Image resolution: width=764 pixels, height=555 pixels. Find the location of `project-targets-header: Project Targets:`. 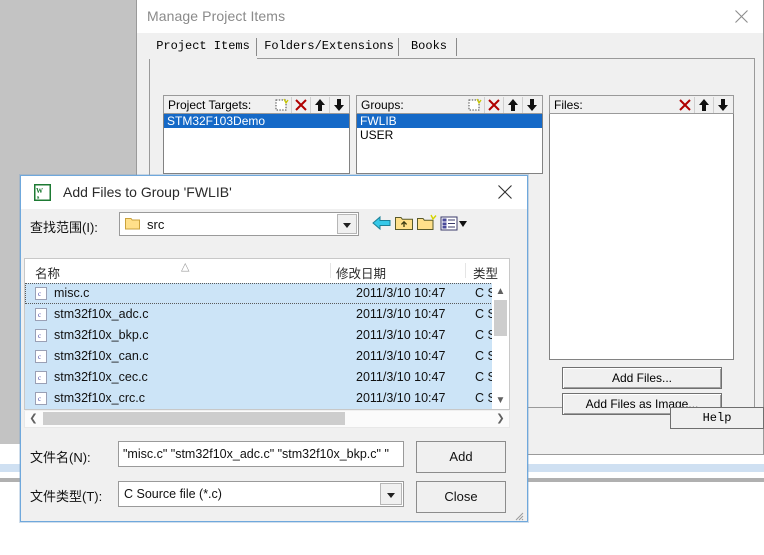

project-targets-header: Project Targets: is located at coordinates (256, 104).